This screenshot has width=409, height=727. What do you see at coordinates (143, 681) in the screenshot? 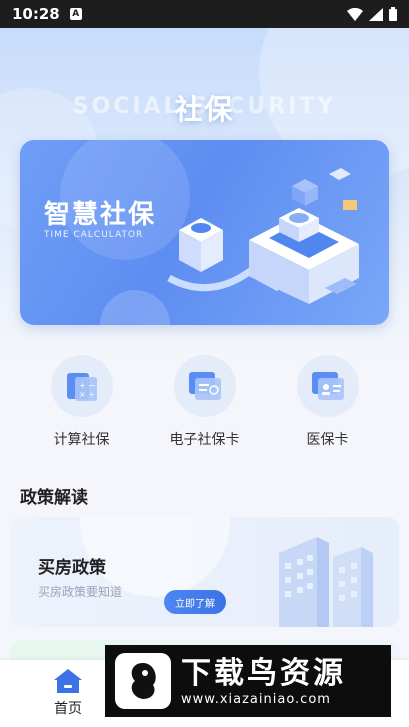
I see `bird-logo-icon` at bounding box center [143, 681].